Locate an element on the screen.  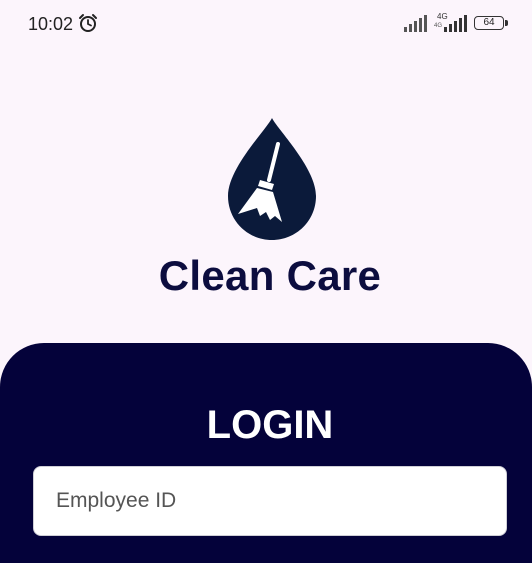
login-title: LOGIN is located at coordinates (270, 425).